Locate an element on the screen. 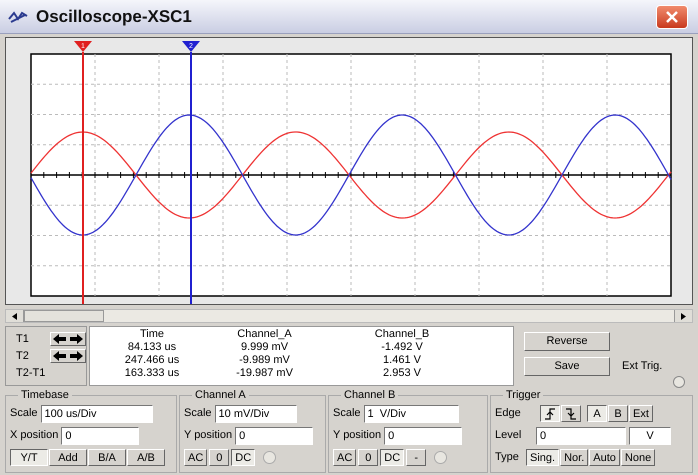  toggle-button: Auto is located at coordinates (604, 457).